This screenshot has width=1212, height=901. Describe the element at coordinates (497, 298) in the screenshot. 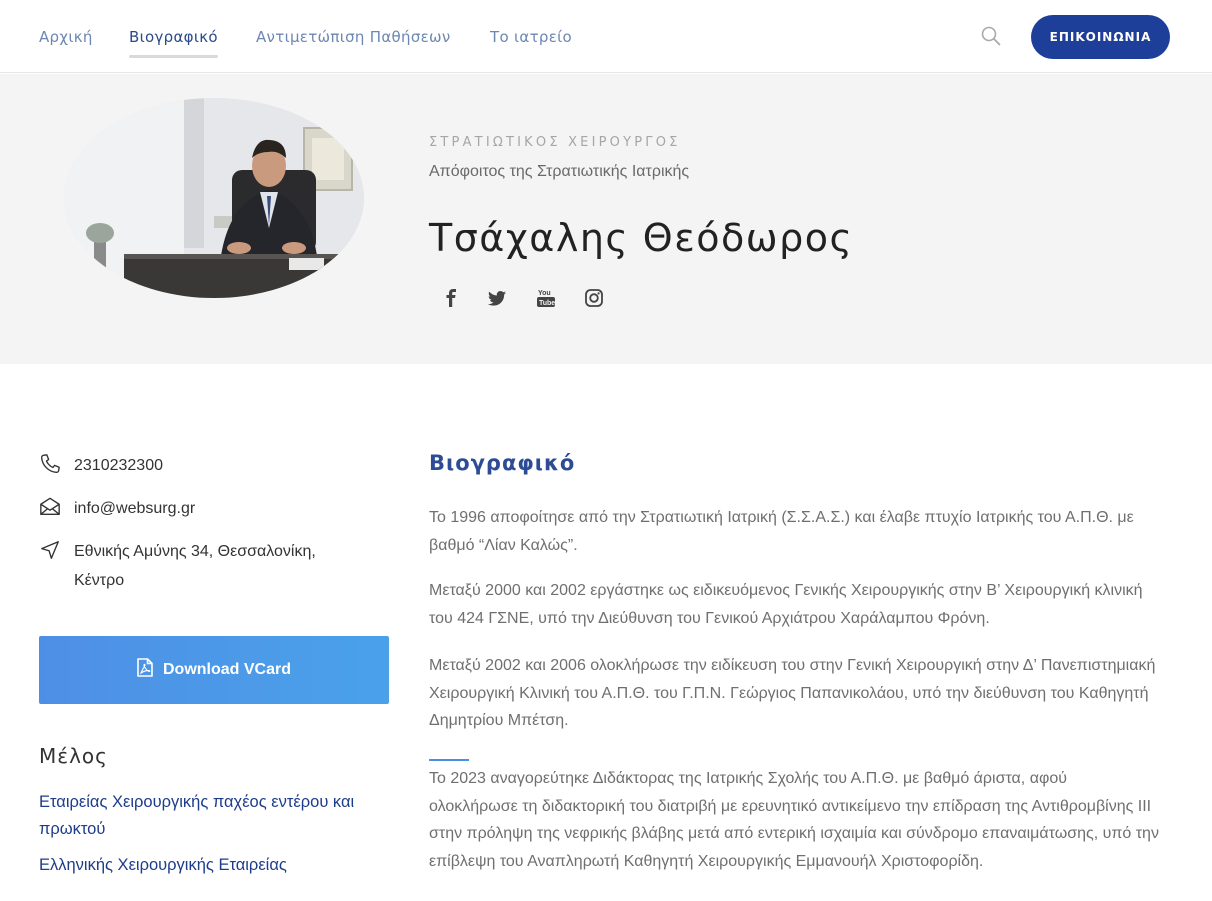

I see `twitter-icon` at that location.